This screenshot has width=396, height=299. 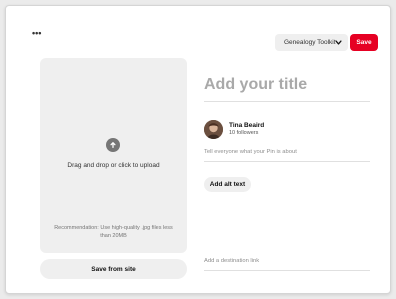 What do you see at coordinates (244, 133) in the screenshot?
I see `user-followers-count: 10 followers` at bounding box center [244, 133].